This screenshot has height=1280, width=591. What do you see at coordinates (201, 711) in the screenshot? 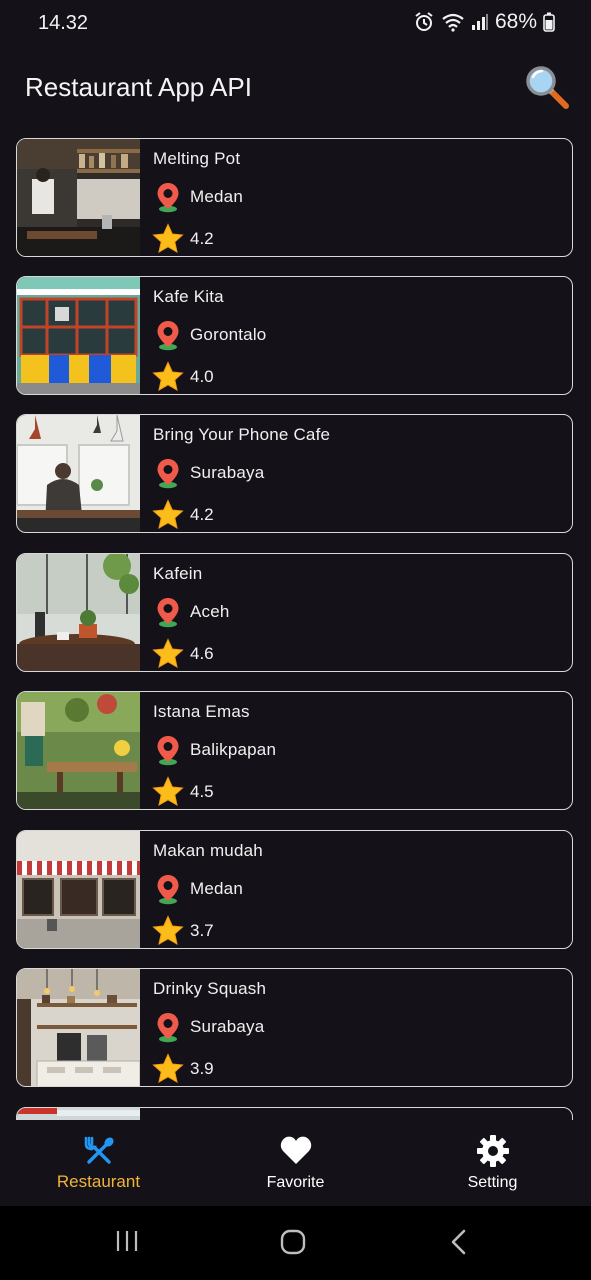
I see `restaurant-name: Istana Emas` at bounding box center [201, 711].